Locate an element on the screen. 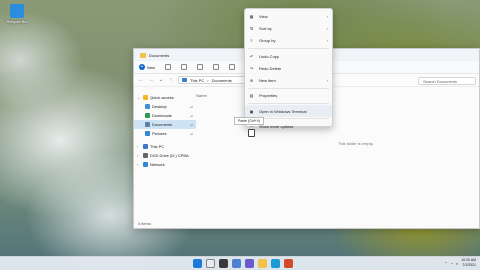 The image size is (480, 270). menu-item-properties: ▤ Properties is located at coordinates (288, 96).